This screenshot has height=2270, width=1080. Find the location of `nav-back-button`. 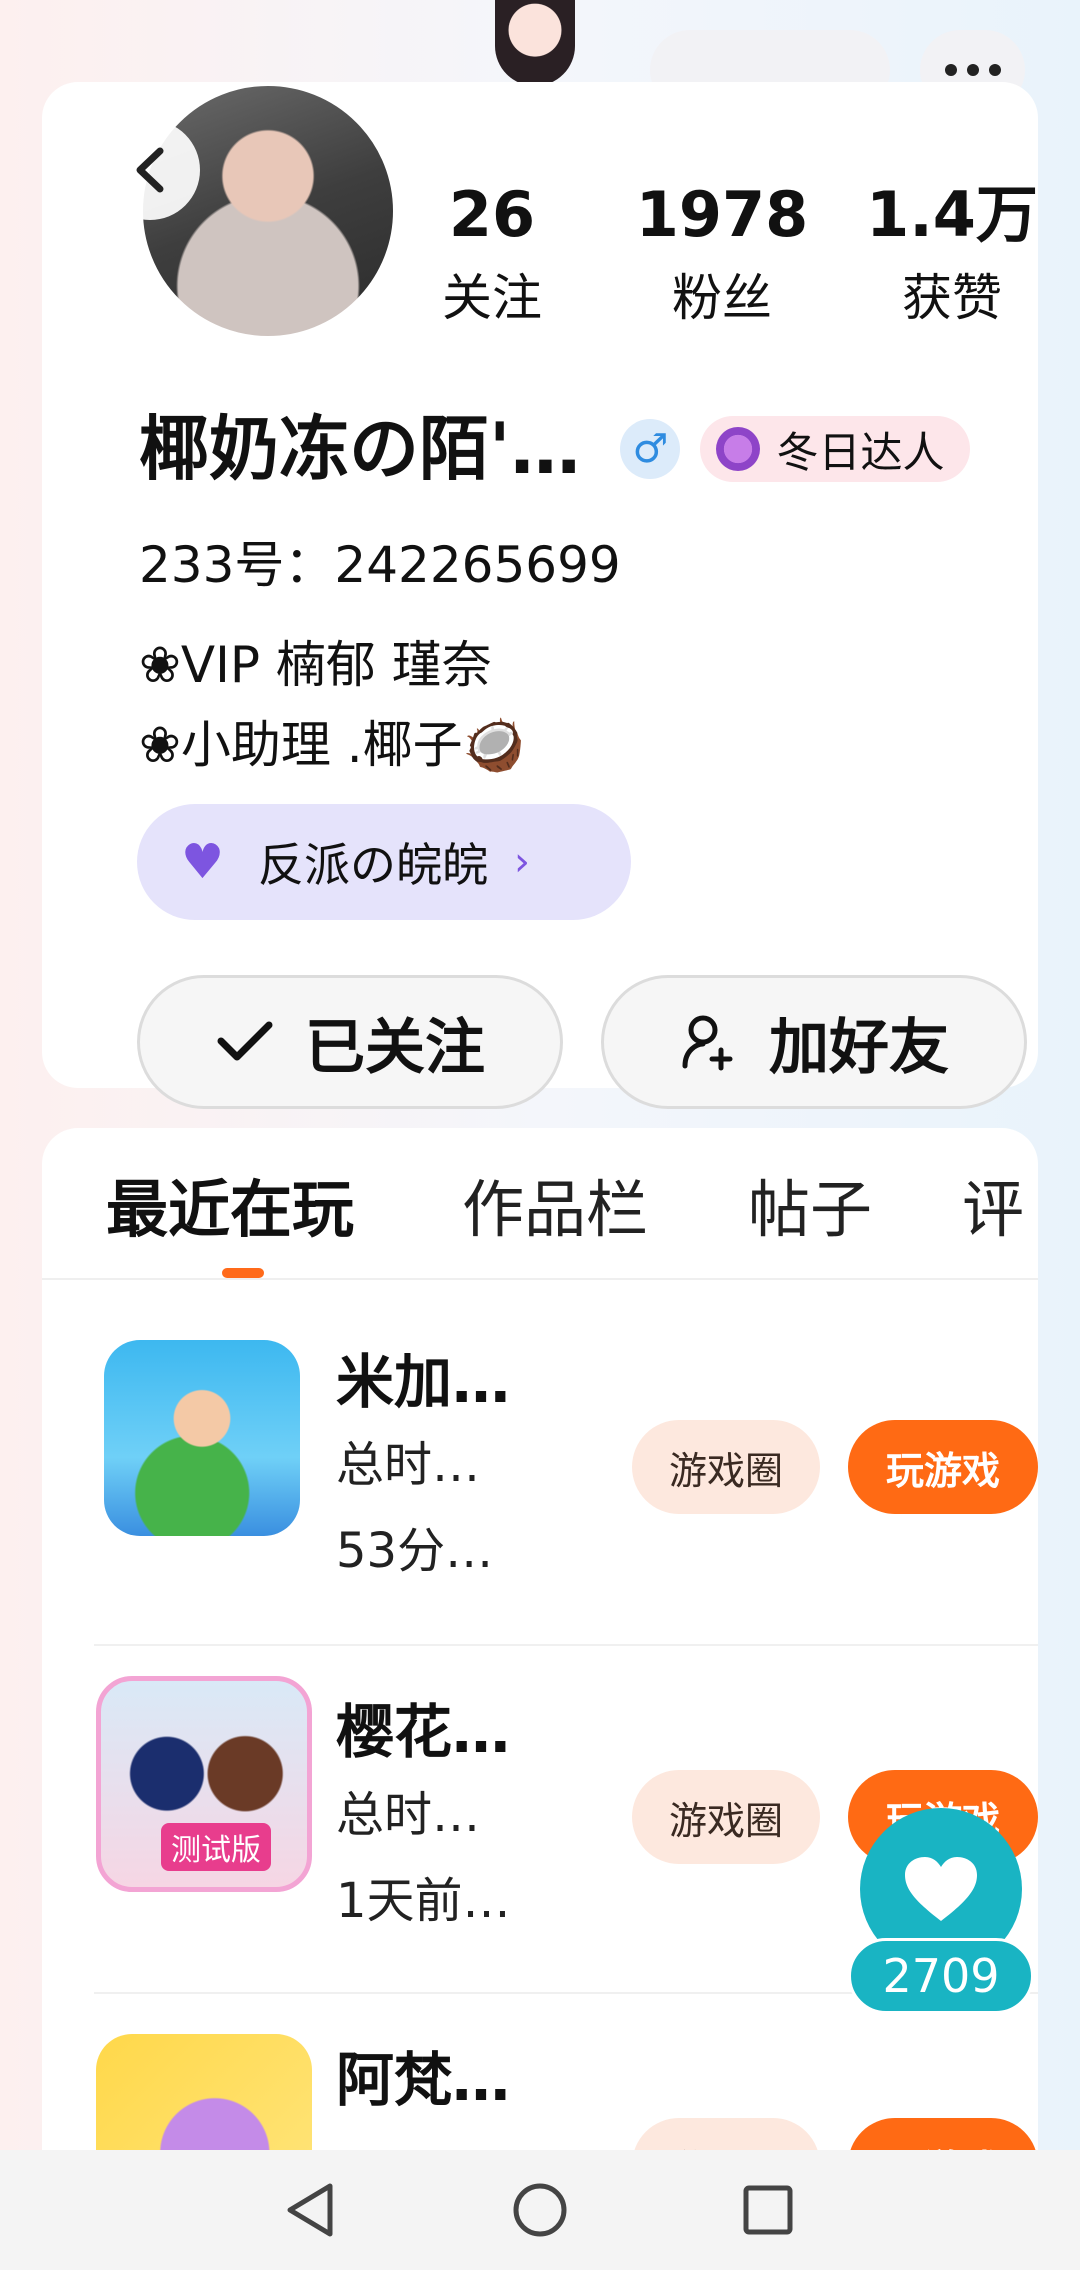

nav-back-button is located at coordinates (310, 2210).